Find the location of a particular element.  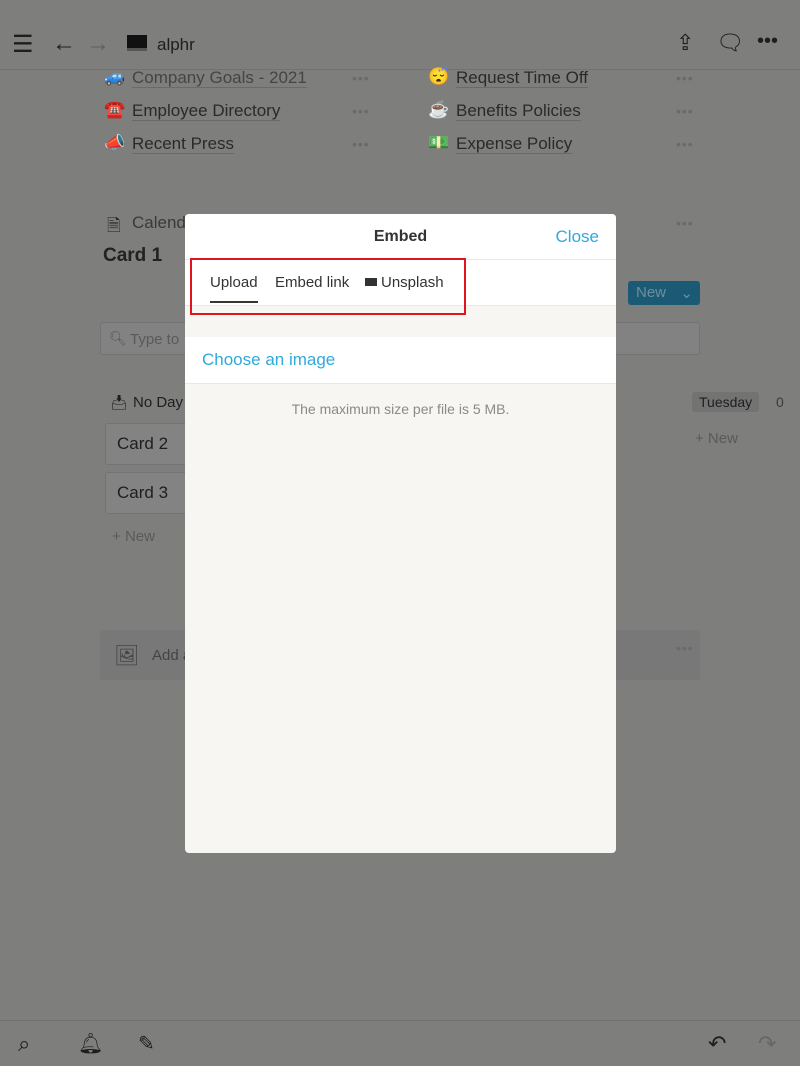

link-recent-press: Recent Press is located at coordinates (183, 144).